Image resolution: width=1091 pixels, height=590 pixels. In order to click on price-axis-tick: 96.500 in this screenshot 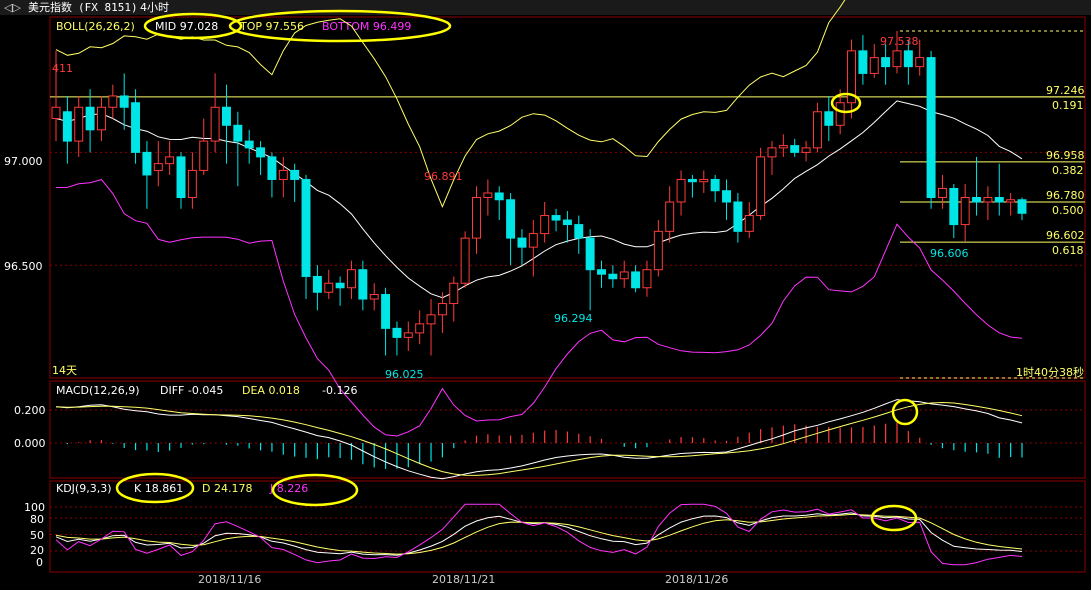, I will do `click(23, 266)`.